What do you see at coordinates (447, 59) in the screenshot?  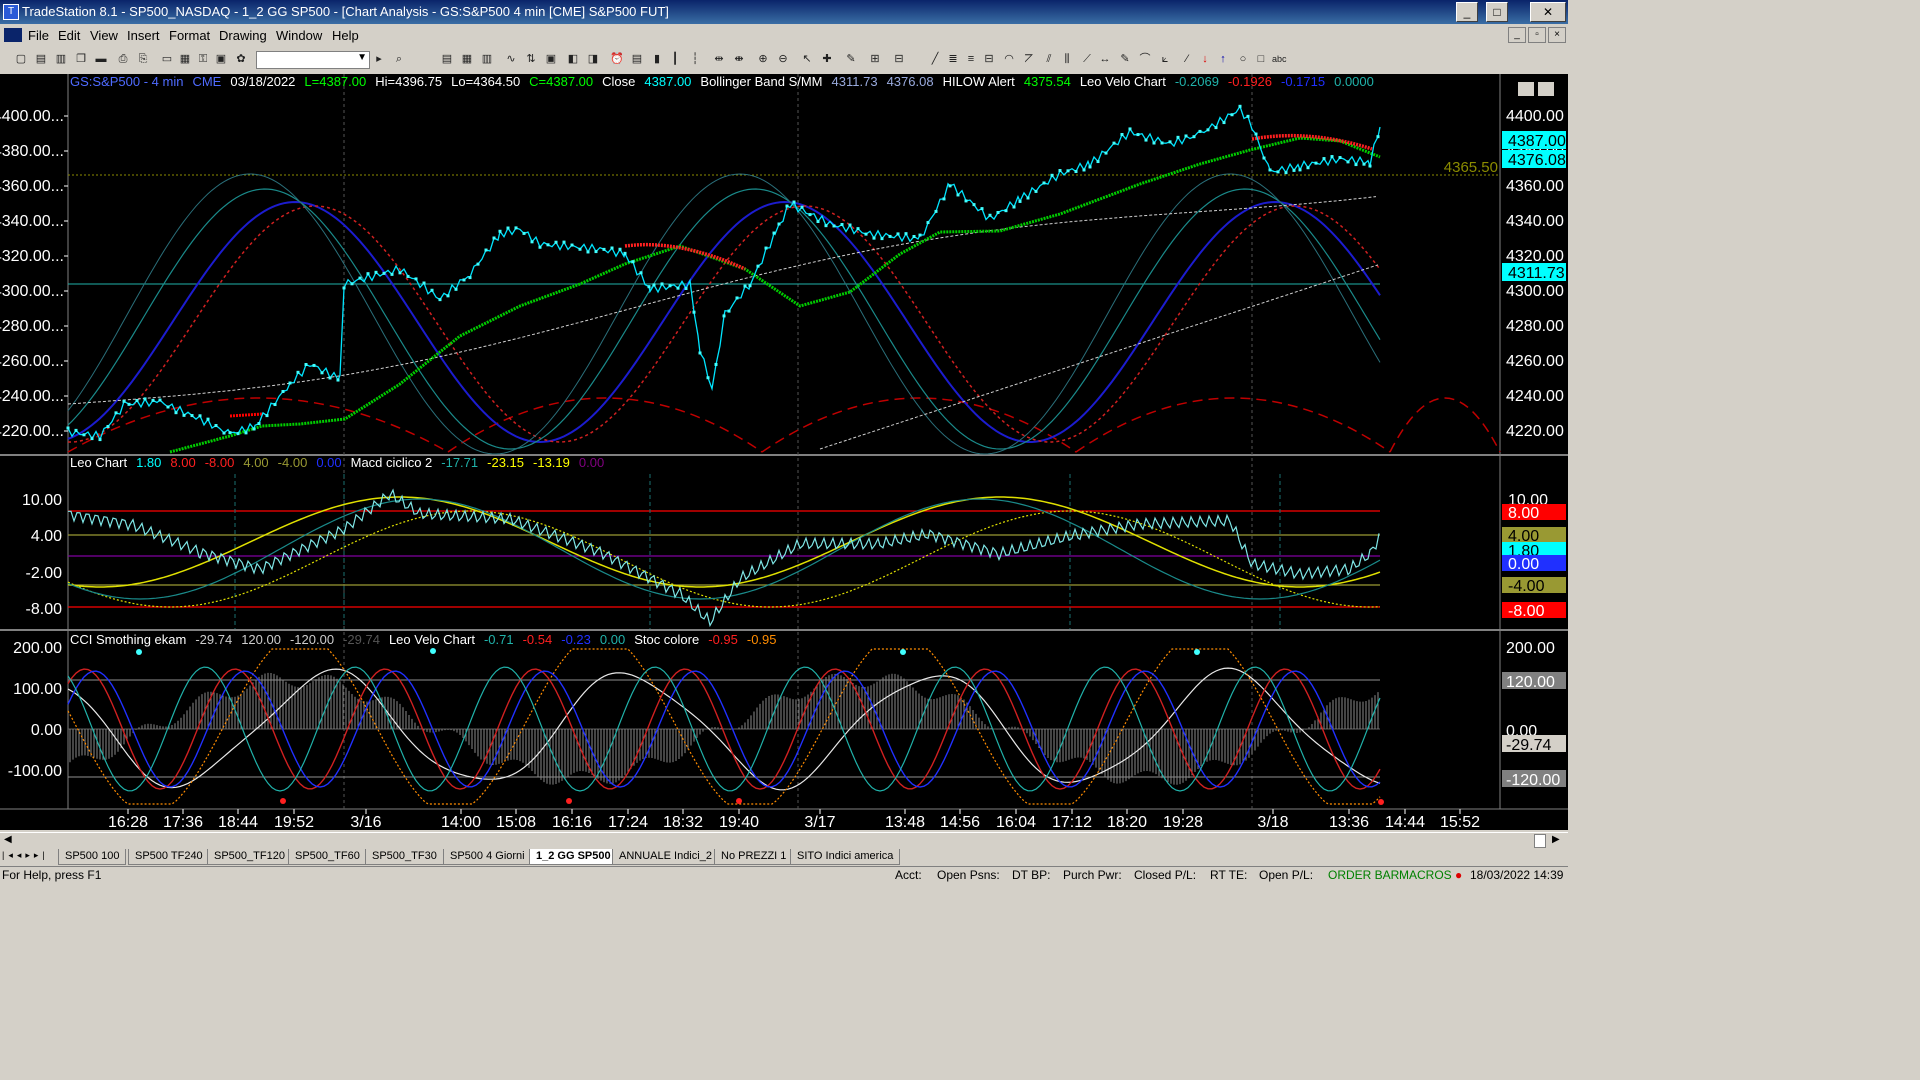 I see `chart-icon: ▤` at bounding box center [447, 59].